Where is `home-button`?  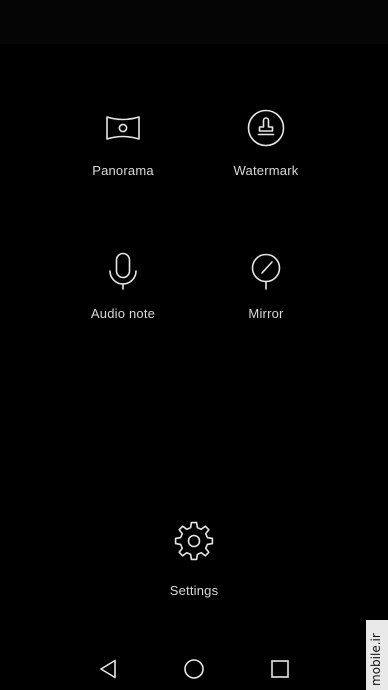 home-button is located at coordinates (194, 669).